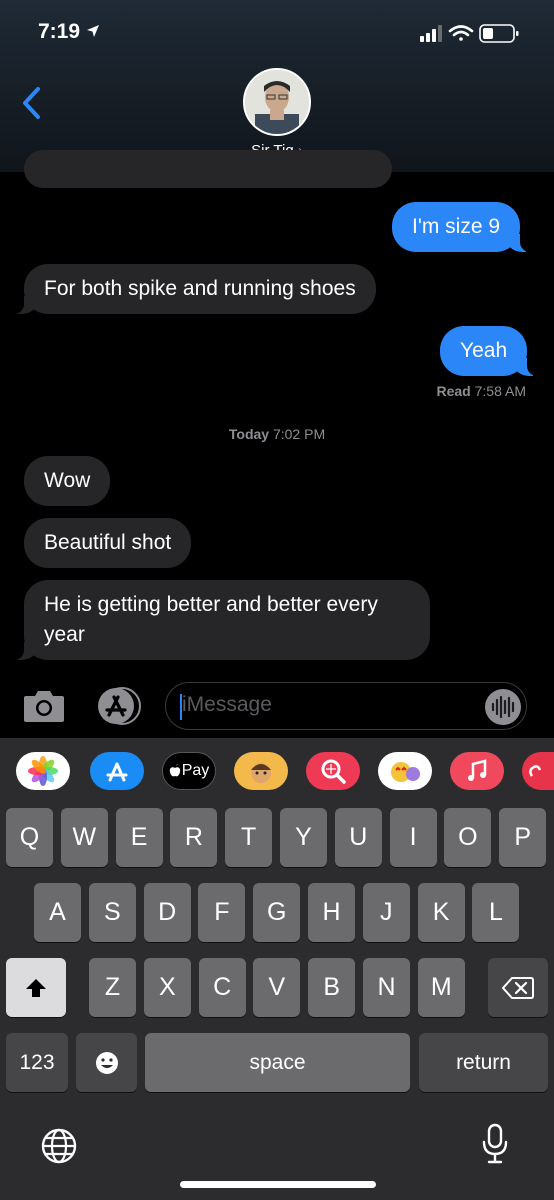 The width and height of the screenshot is (554, 1200). What do you see at coordinates (303, 837) in the screenshot?
I see `key-y: Y` at bounding box center [303, 837].